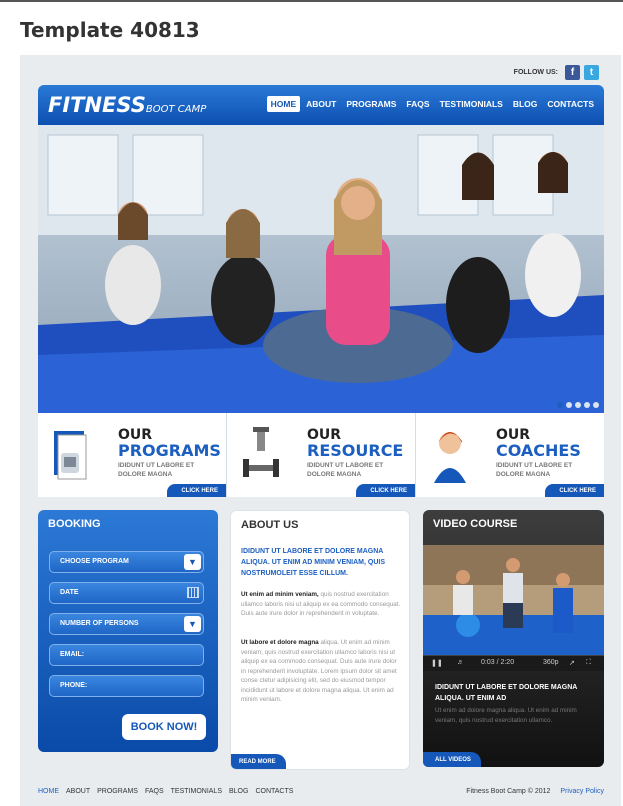 The image size is (623, 806). What do you see at coordinates (154, 791) in the screenshot?
I see `footer-link-faqs: FAQS` at bounding box center [154, 791].